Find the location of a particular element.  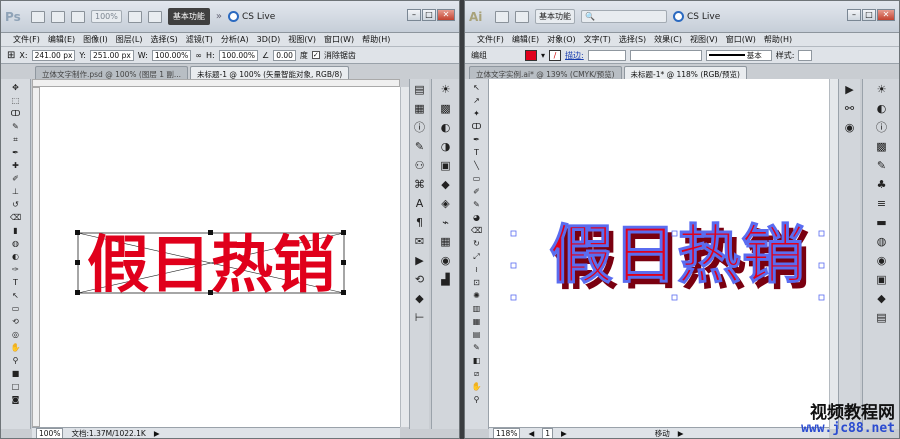

ai-search-input: 🔍 is located at coordinates (624, 16).